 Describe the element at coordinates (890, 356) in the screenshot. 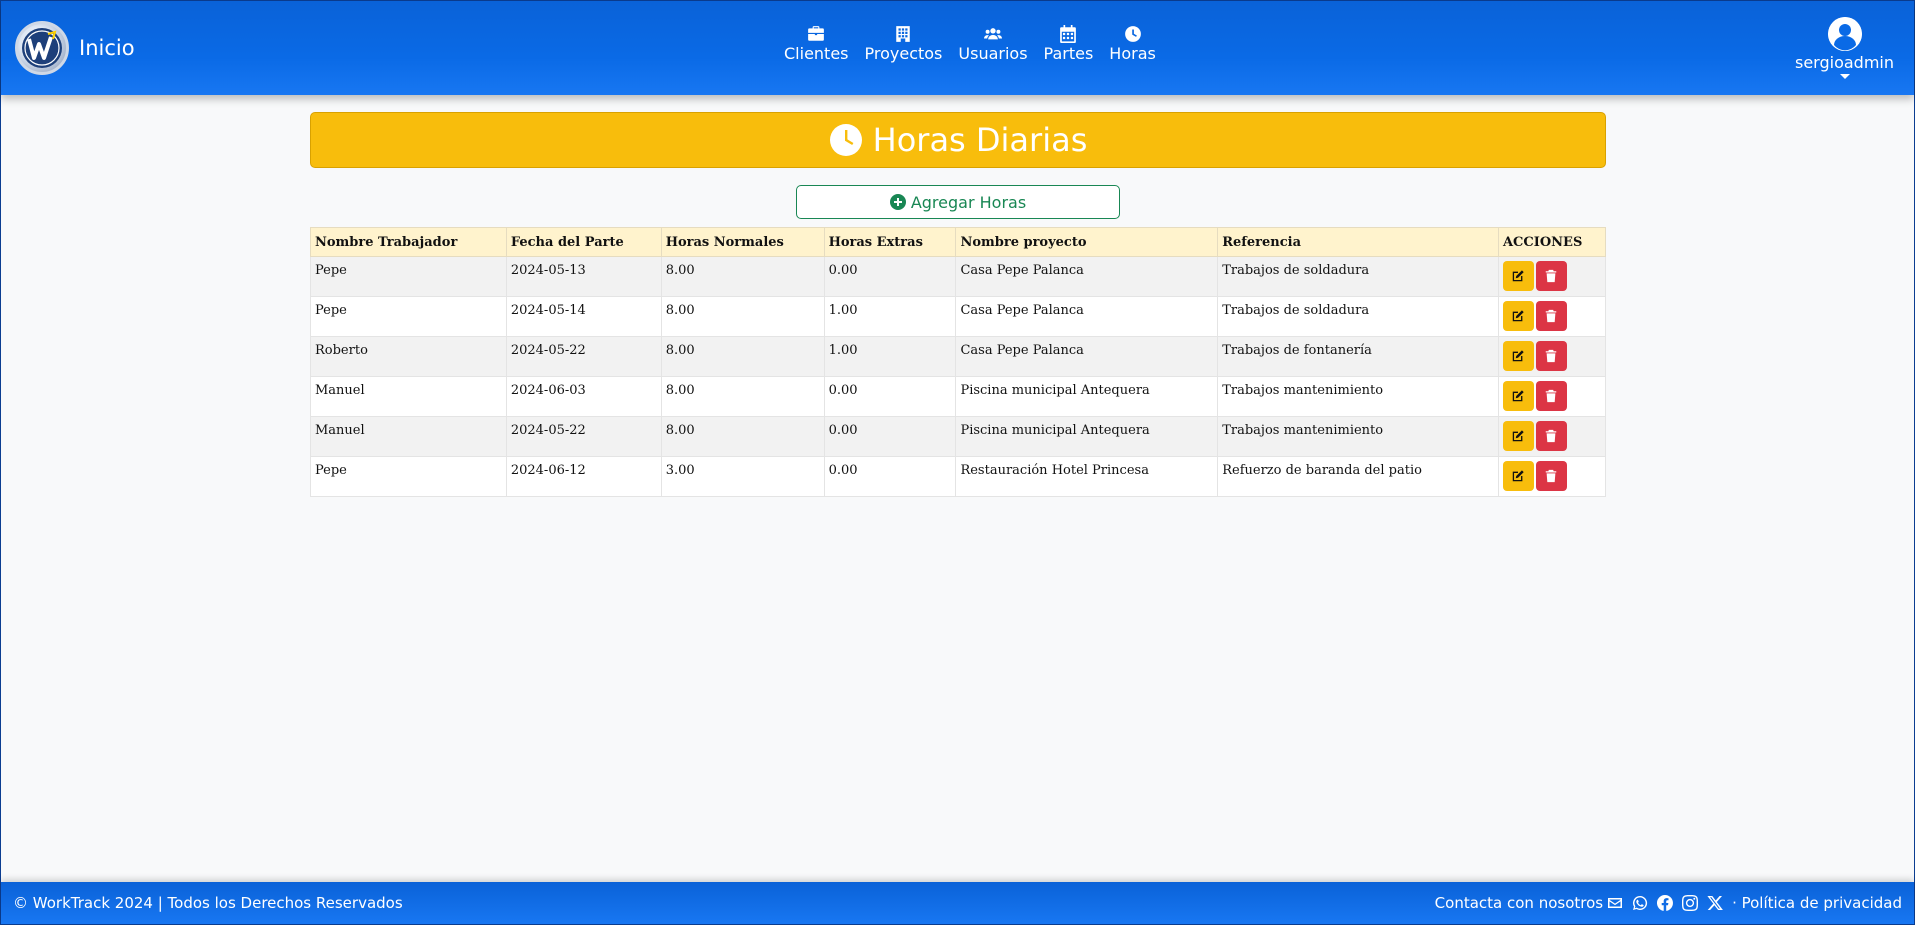

I see `table-cell: 1.00` at that location.